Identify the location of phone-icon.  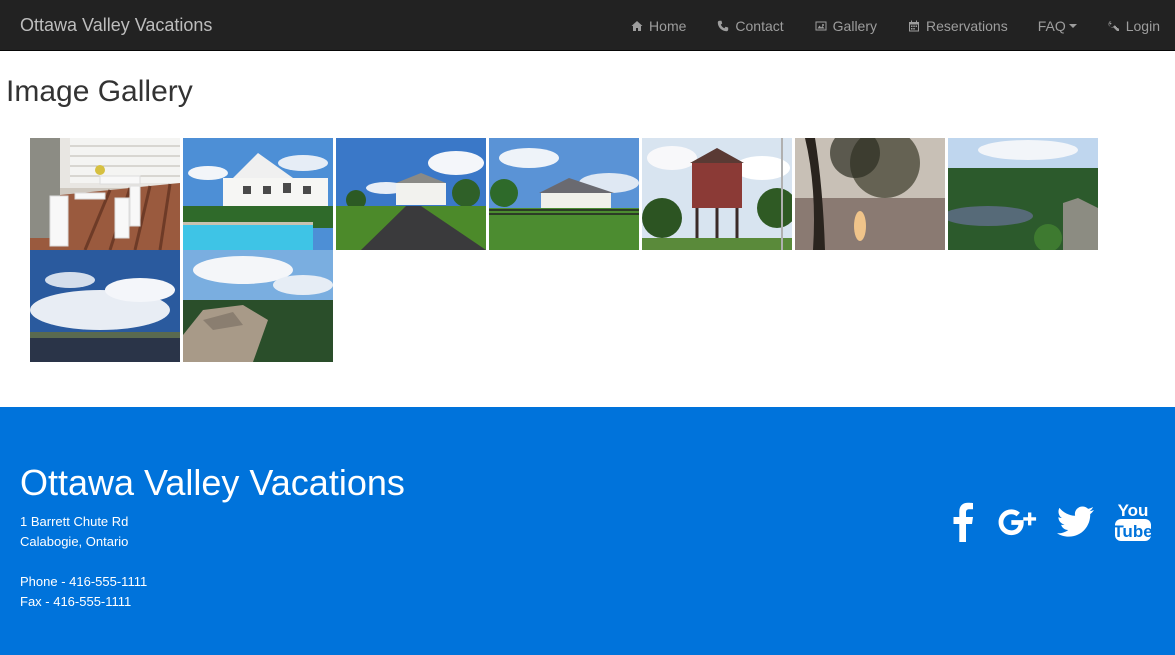
(723, 26).